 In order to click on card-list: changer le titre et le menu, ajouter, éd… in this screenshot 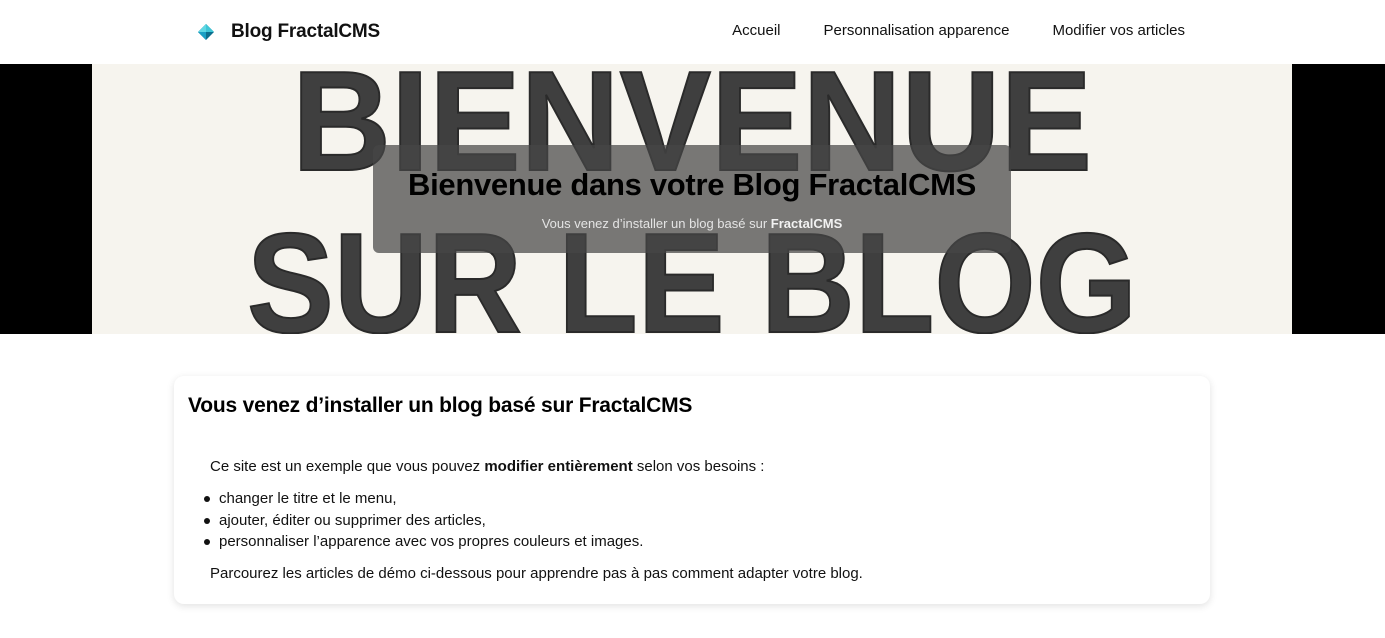, I will do `click(697, 520)`.